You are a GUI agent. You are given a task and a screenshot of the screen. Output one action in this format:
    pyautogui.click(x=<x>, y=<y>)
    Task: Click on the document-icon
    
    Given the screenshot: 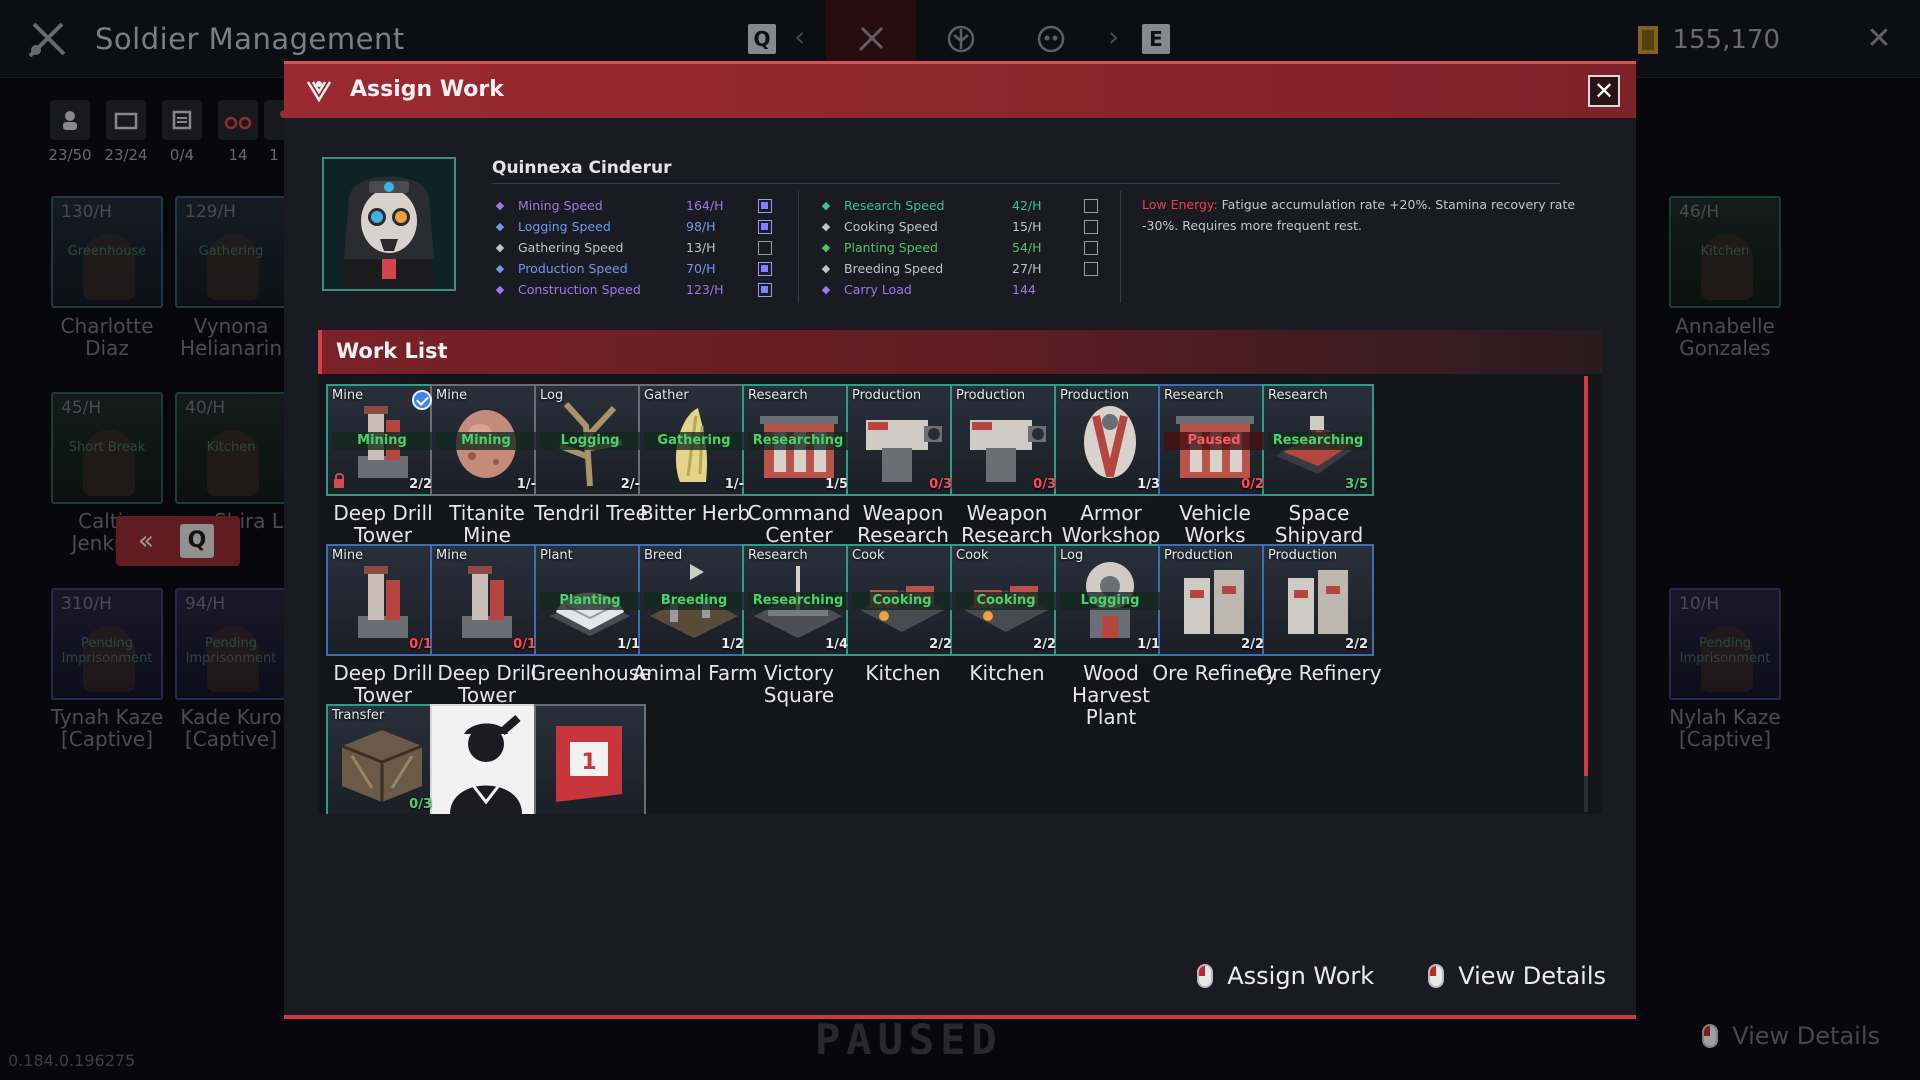 What is the action you would take?
    pyautogui.click(x=182, y=120)
    